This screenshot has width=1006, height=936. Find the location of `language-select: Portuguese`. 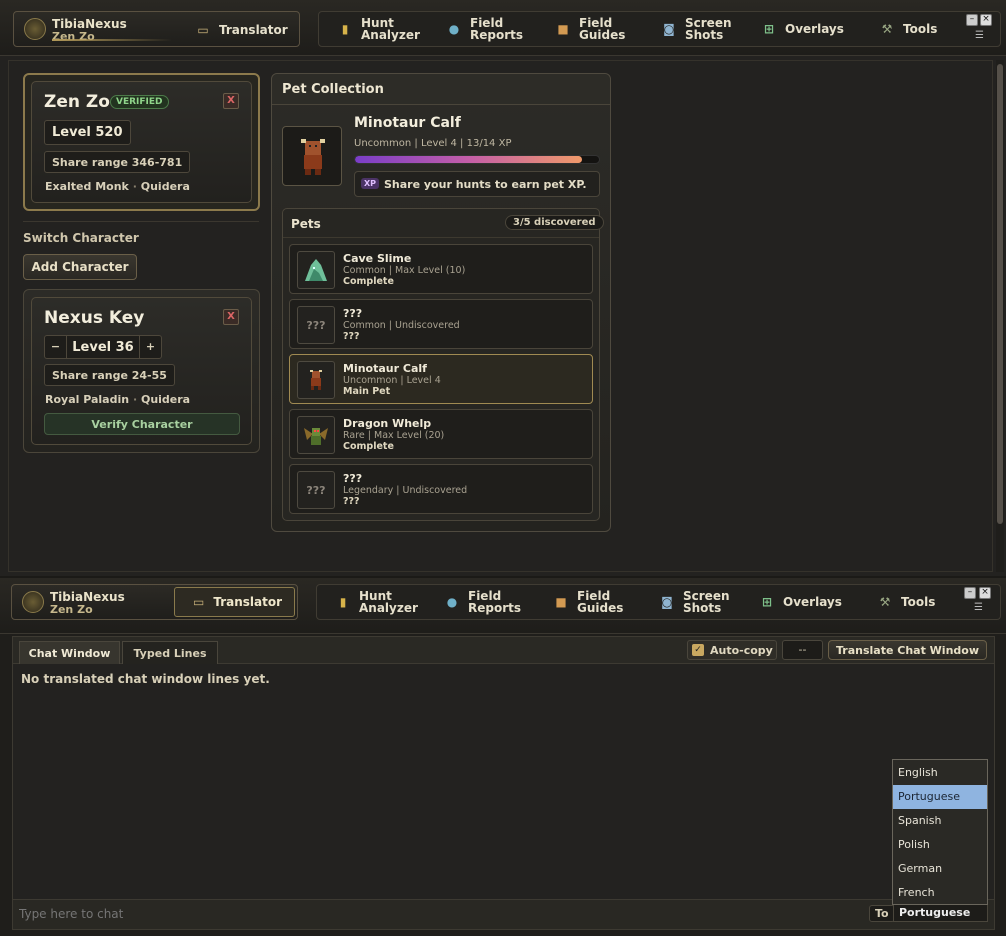

language-select: Portuguese is located at coordinates (940, 913).